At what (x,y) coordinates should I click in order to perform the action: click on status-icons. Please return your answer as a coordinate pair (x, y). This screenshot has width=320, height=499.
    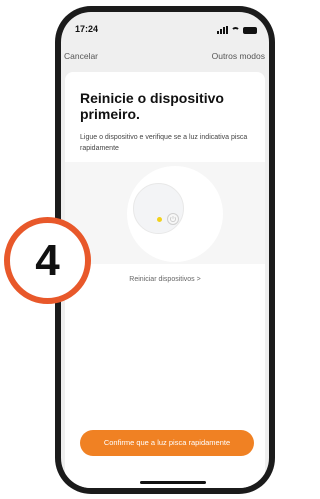
    Looking at the image, I should click on (237, 30).